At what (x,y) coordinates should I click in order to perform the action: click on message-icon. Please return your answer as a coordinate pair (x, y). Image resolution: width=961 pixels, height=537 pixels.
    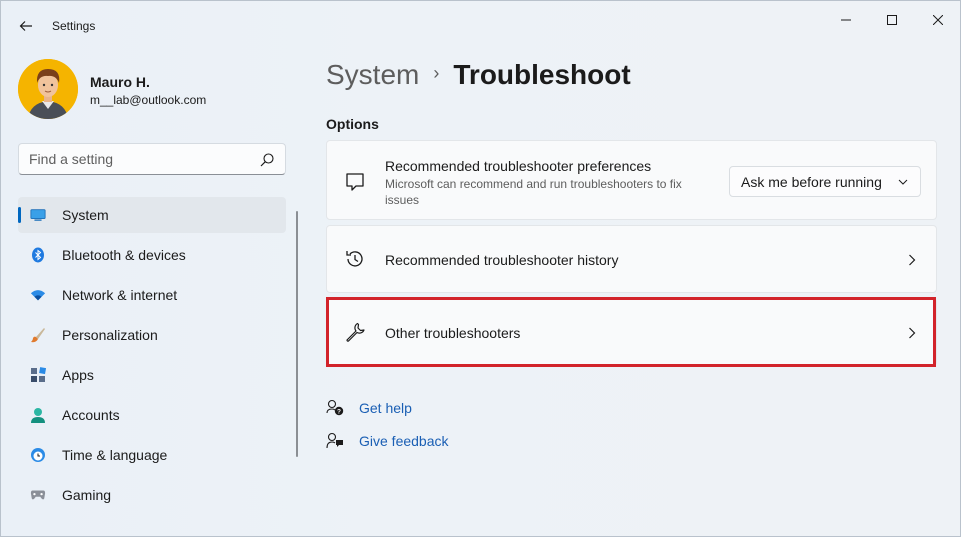
    Looking at the image, I should click on (355, 182).